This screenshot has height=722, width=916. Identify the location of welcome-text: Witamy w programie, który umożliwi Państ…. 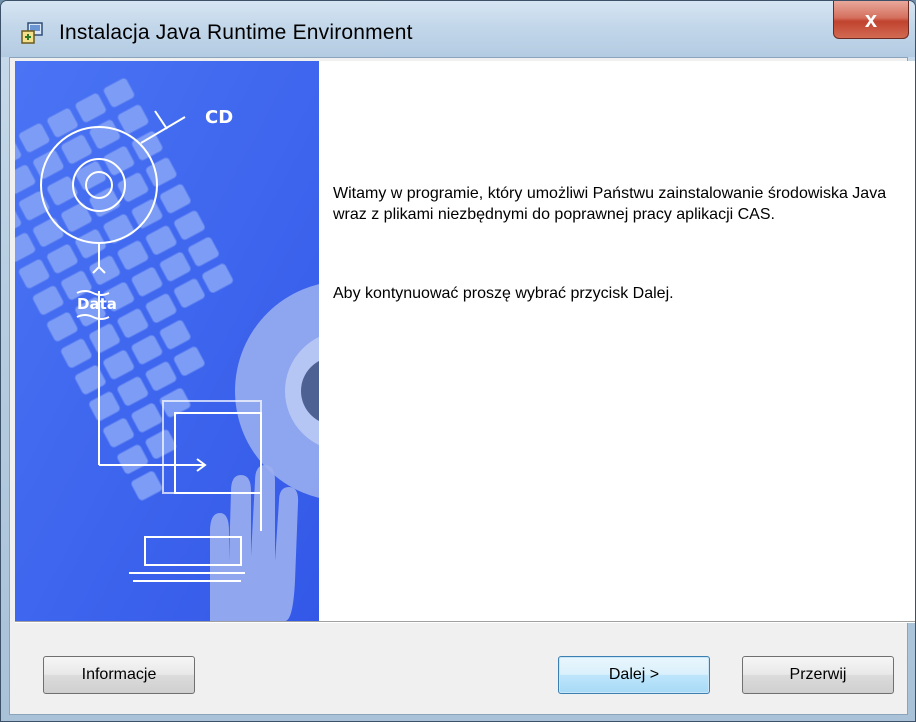
(610, 204).